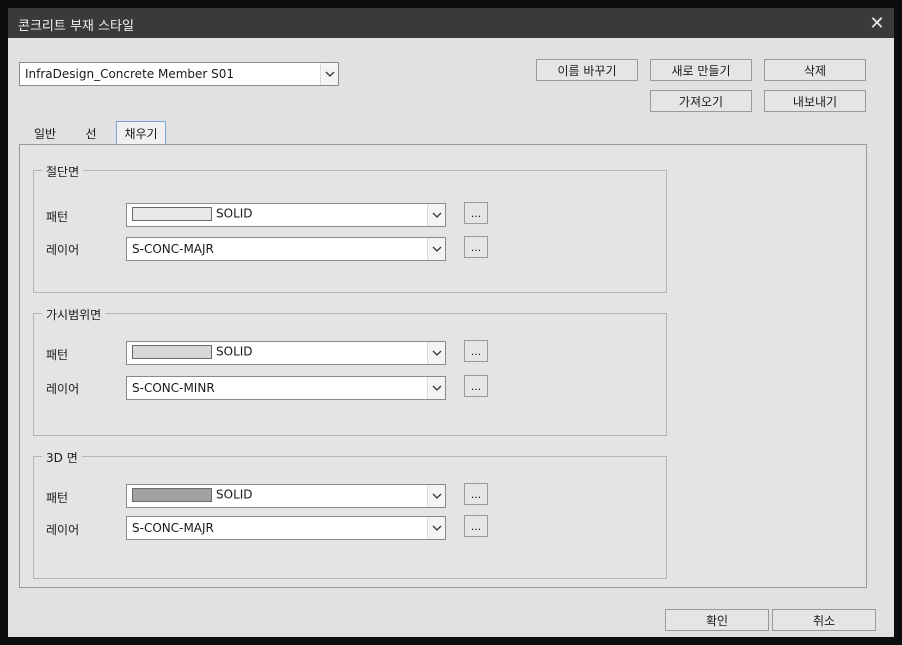  I want to click on rename-button: 이름 바꾸기, so click(587, 70).